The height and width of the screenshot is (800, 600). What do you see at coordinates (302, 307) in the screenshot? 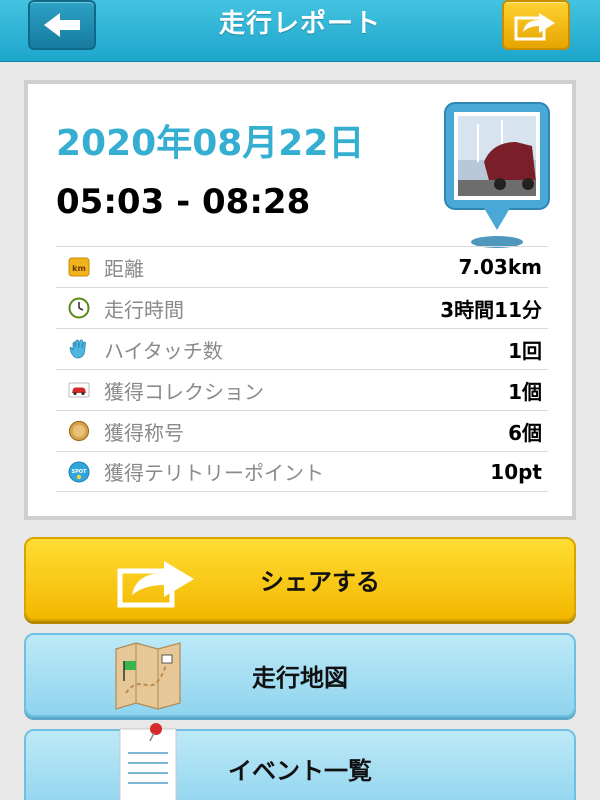
I see `stat-row-drive-time: 走行時間 3時間11分` at bounding box center [302, 307].